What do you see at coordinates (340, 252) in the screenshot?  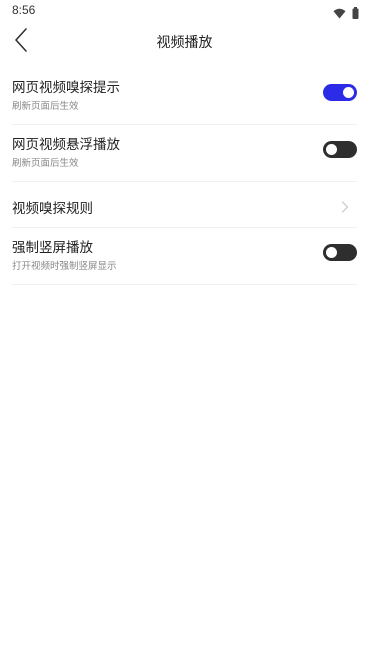 I see `force-portrait-toggle` at bounding box center [340, 252].